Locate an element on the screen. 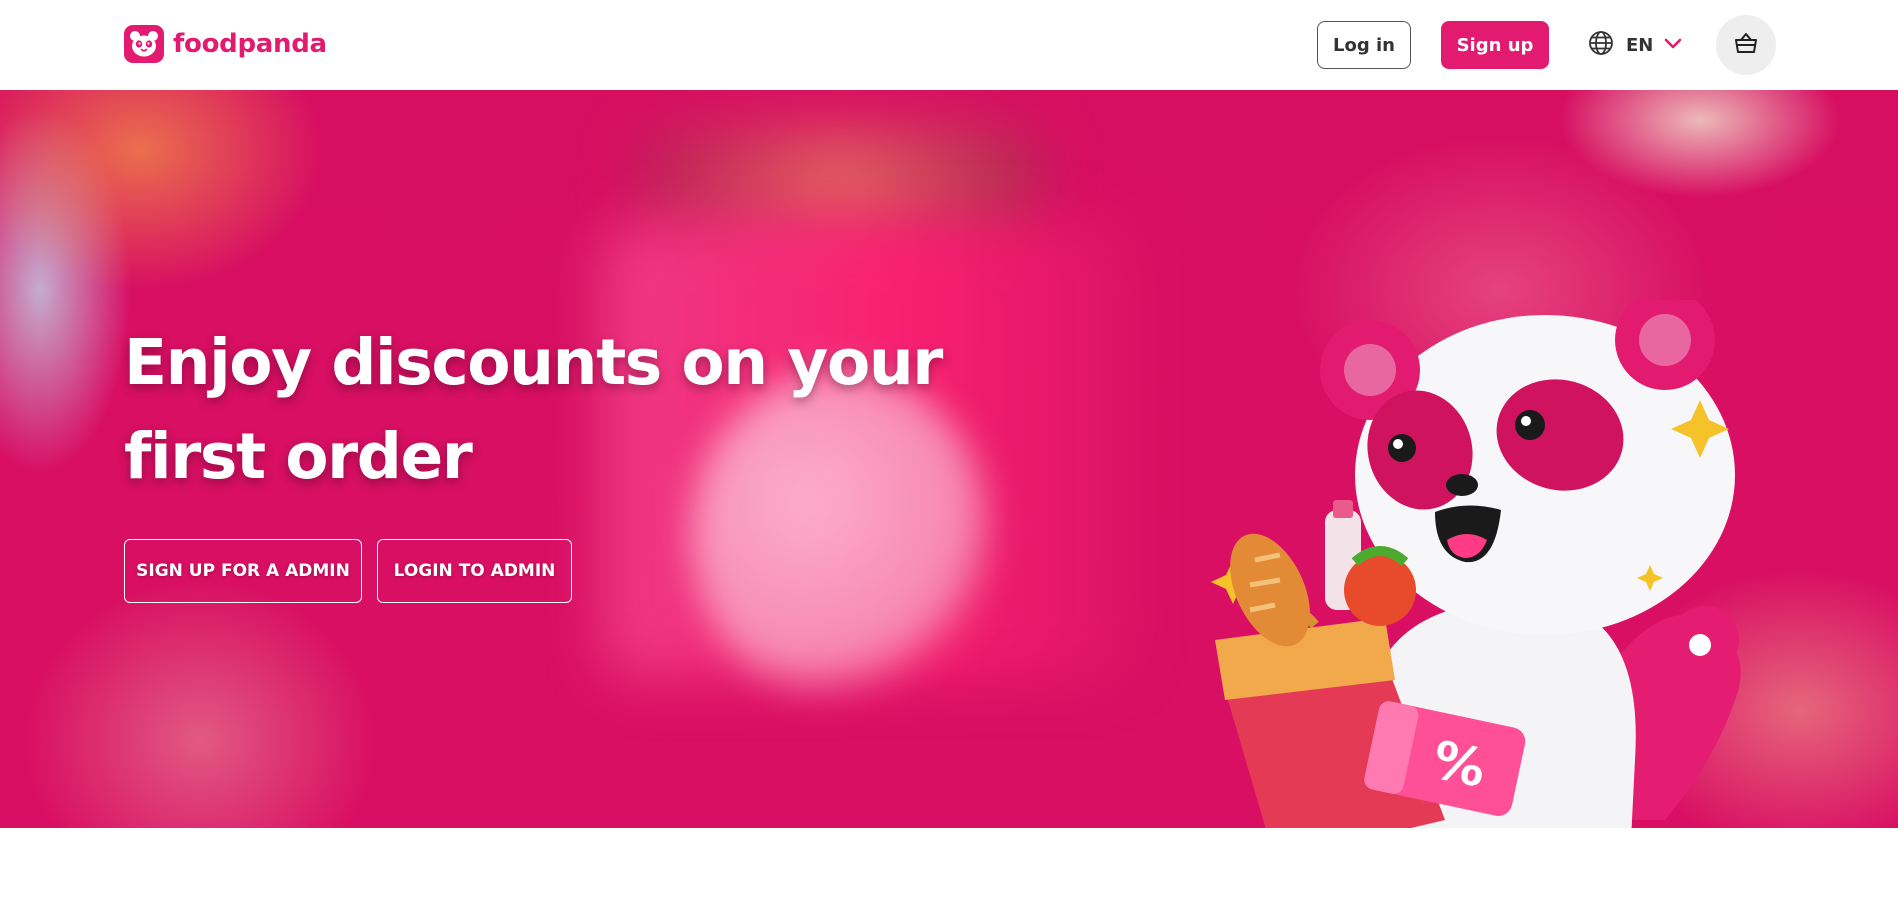  hero-title: Enjoy discounts on your first order is located at coordinates (533, 409).